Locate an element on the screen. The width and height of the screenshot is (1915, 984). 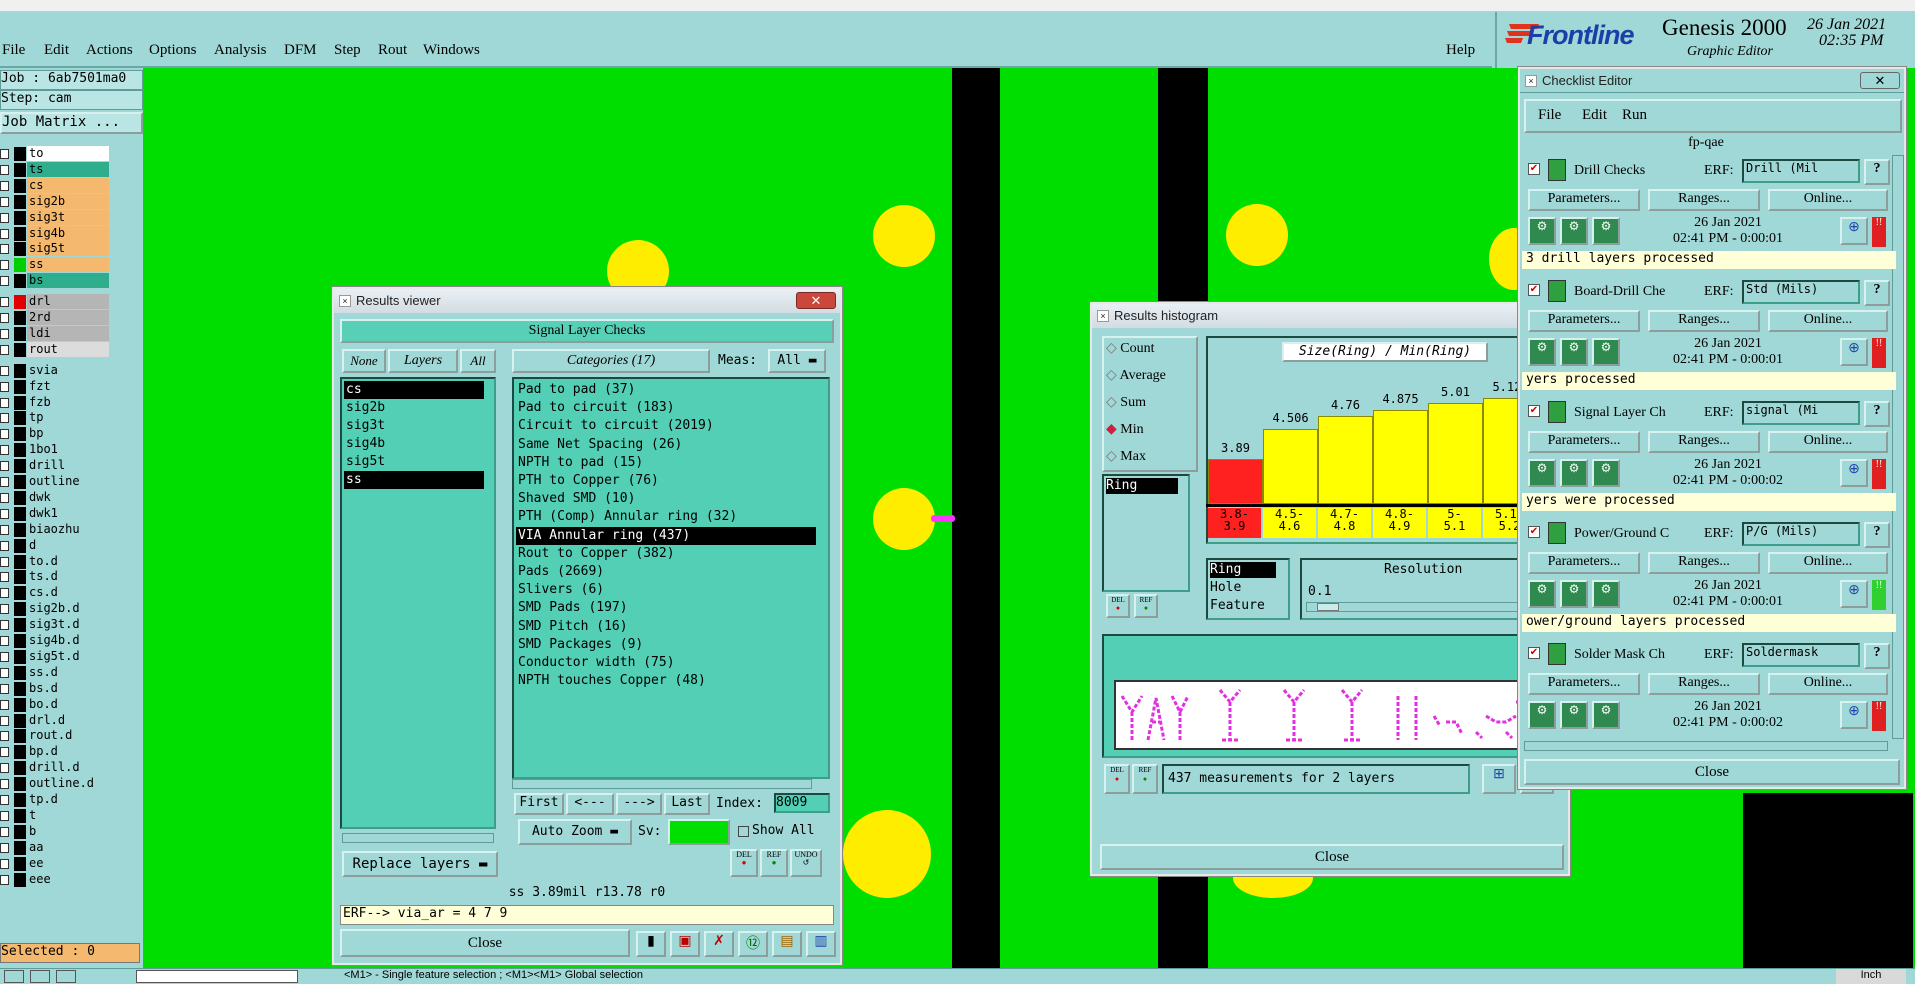
item-erf-field: Soldermask is located at coordinates (1801, 655).